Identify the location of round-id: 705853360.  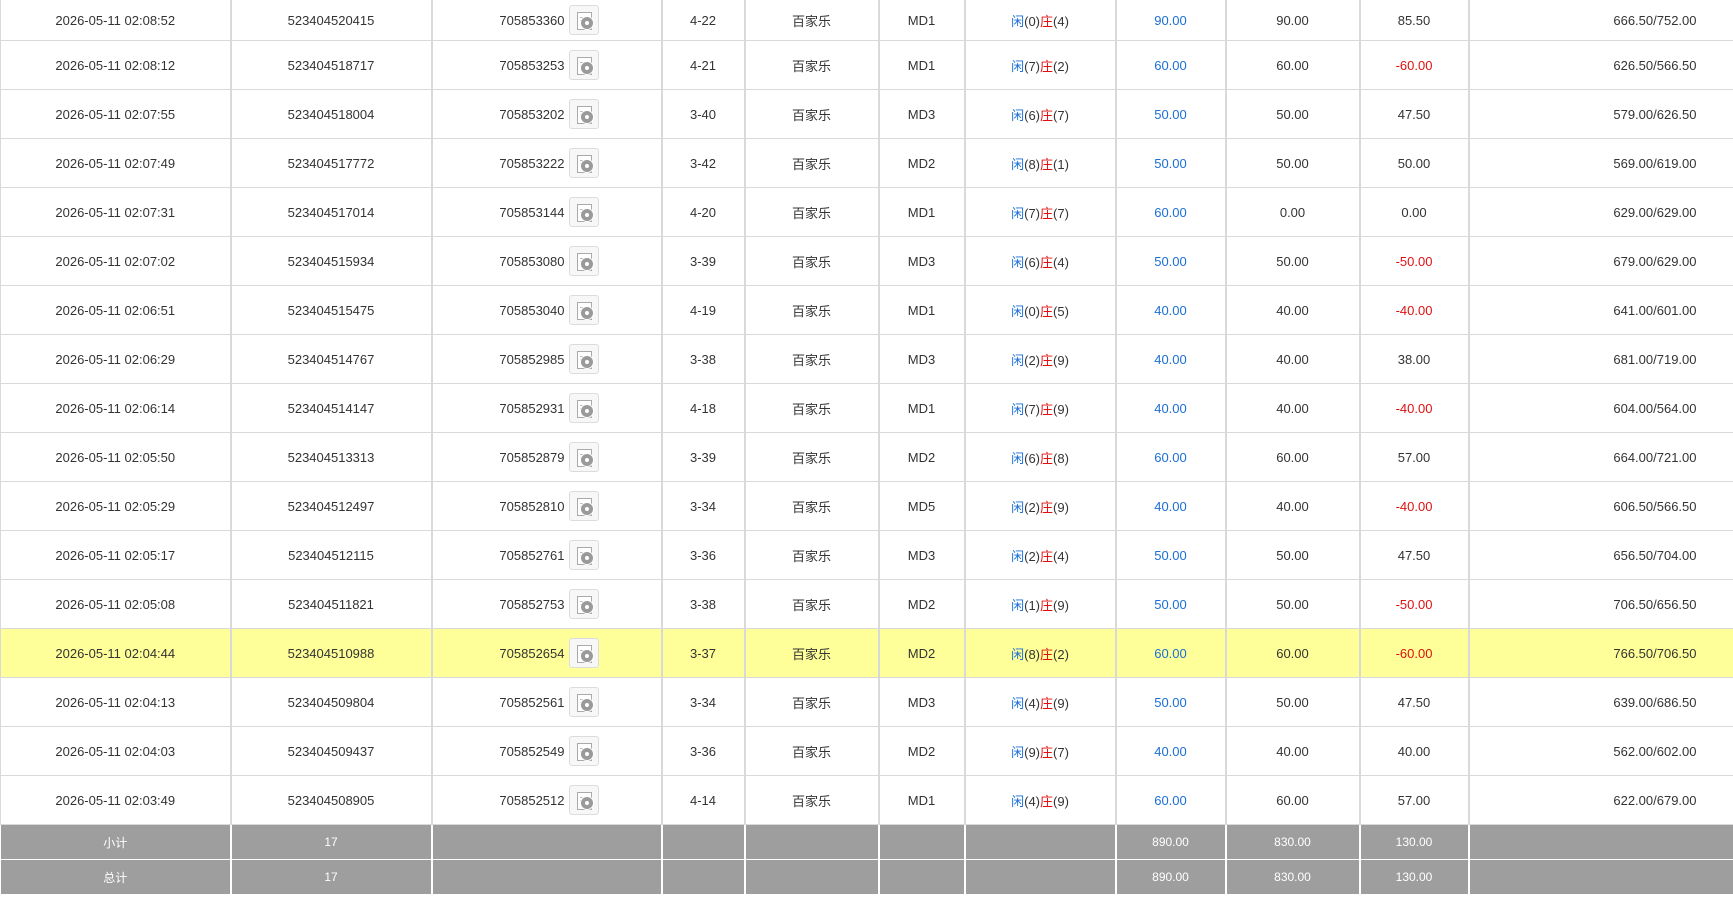
(532, 20).